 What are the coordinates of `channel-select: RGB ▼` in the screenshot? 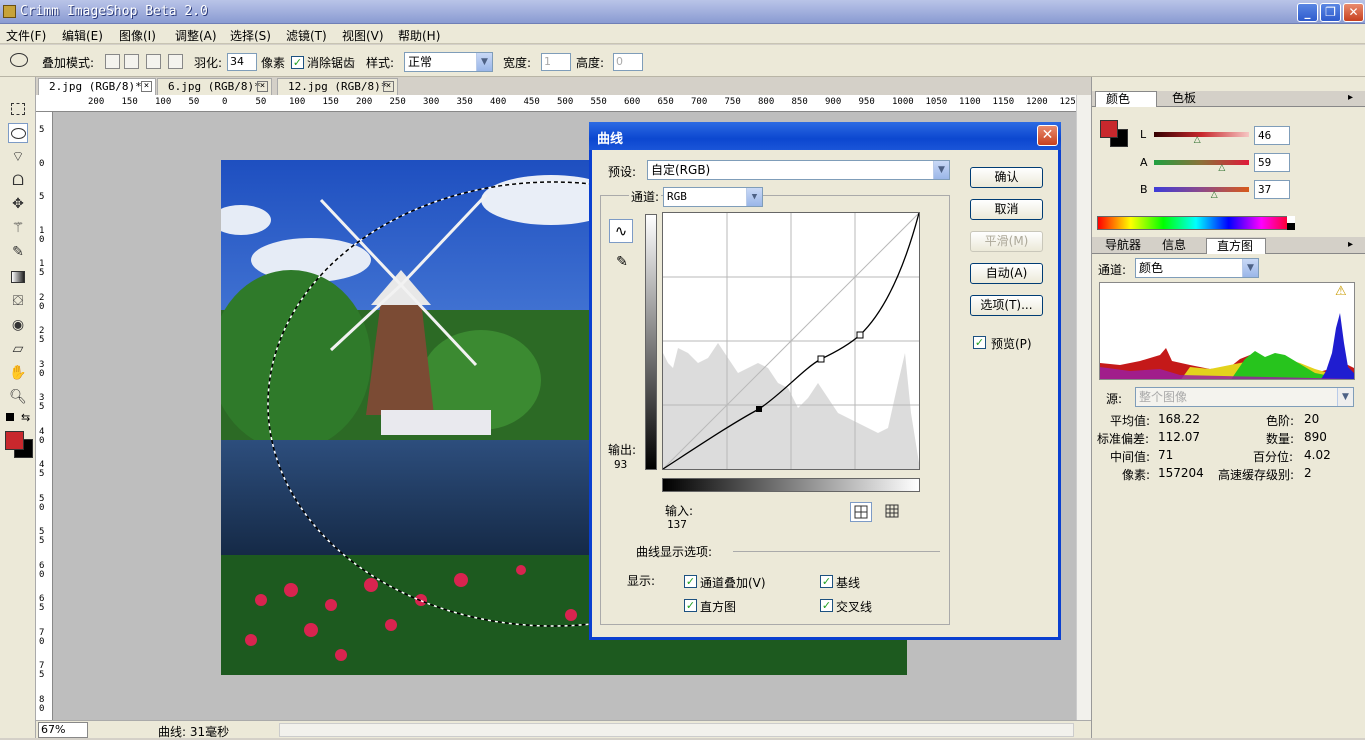 It's located at (713, 197).